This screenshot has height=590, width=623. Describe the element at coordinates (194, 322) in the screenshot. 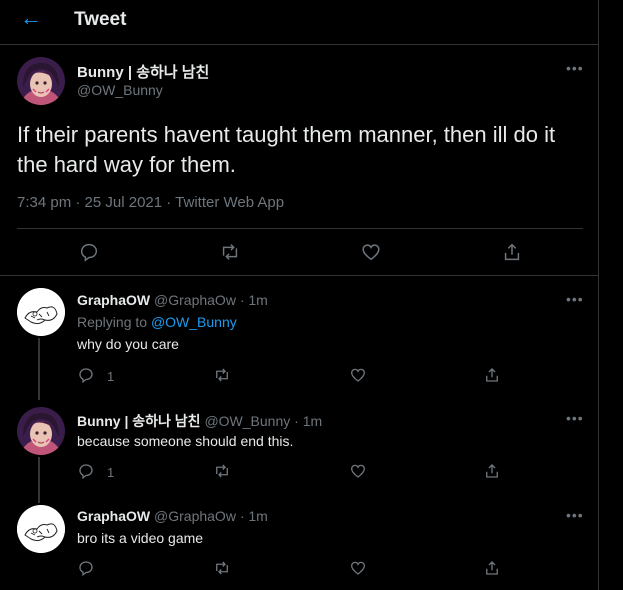

I see `replying-to-link: @OW_Bunny` at that location.